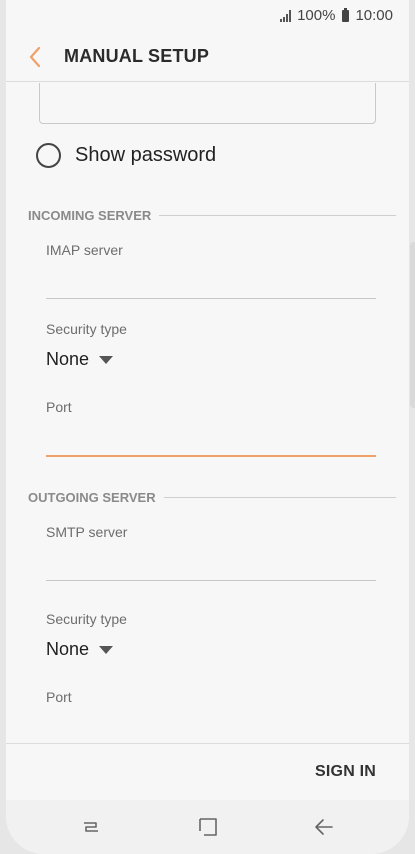 The image size is (415, 854). Describe the element at coordinates (346, 14) in the screenshot. I see `battery-icon` at that location.